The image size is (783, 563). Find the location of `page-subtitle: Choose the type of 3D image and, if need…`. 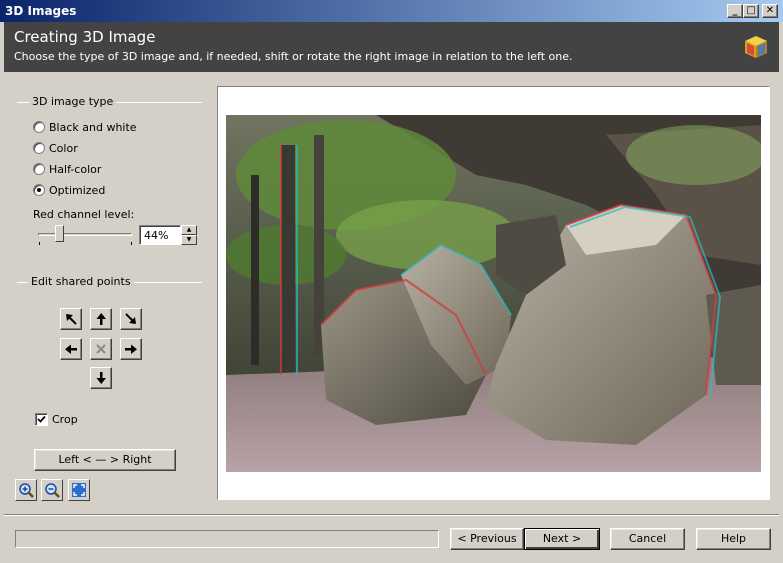

page-subtitle: Choose the type of 3D image and, if need… is located at coordinates (293, 56).